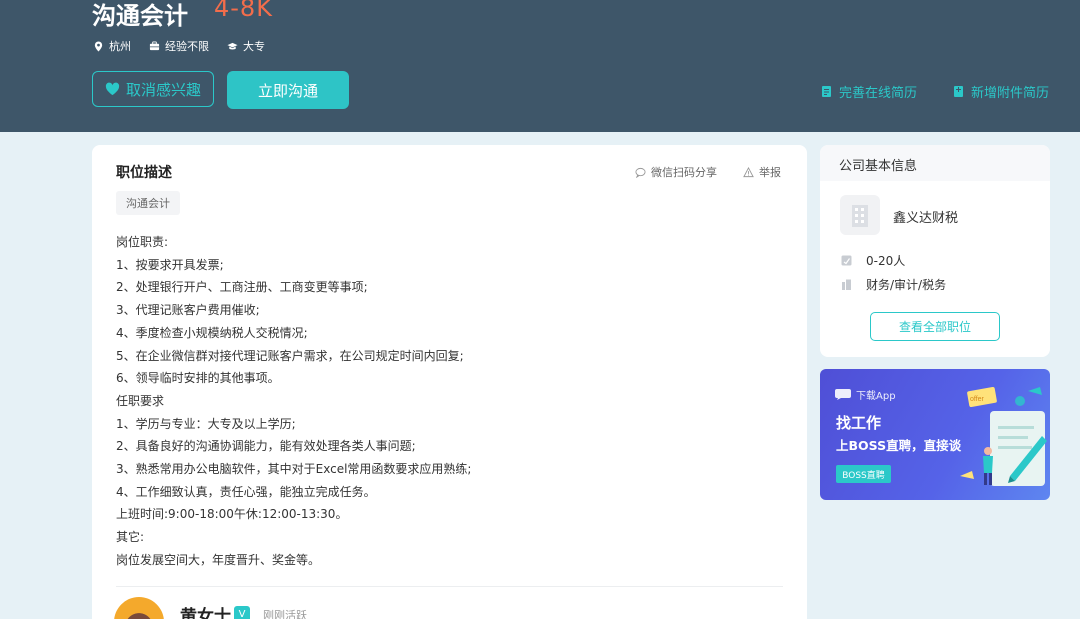 This screenshot has width=1080, height=619. Describe the element at coordinates (294, 469) in the screenshot. I see `desc-line: 3、熟悉常用办公电脑软件，其中对于Excel常用函数要求应用熟练;` at that location.